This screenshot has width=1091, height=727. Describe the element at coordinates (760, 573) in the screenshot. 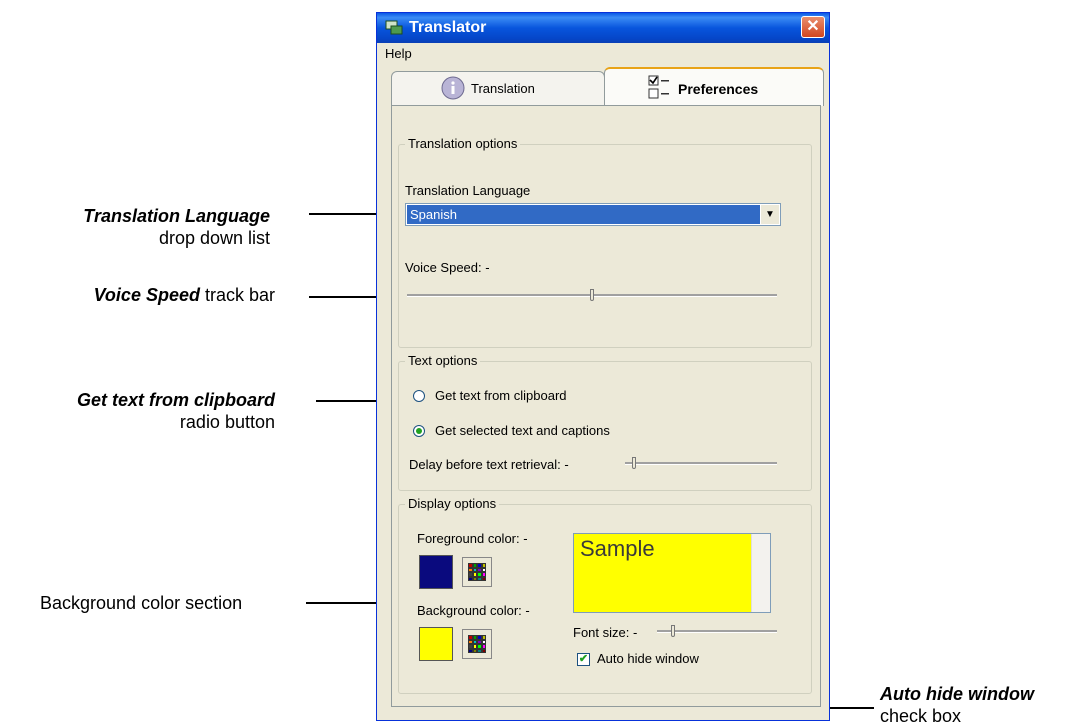

I see `sample-scrollbar` at that location.